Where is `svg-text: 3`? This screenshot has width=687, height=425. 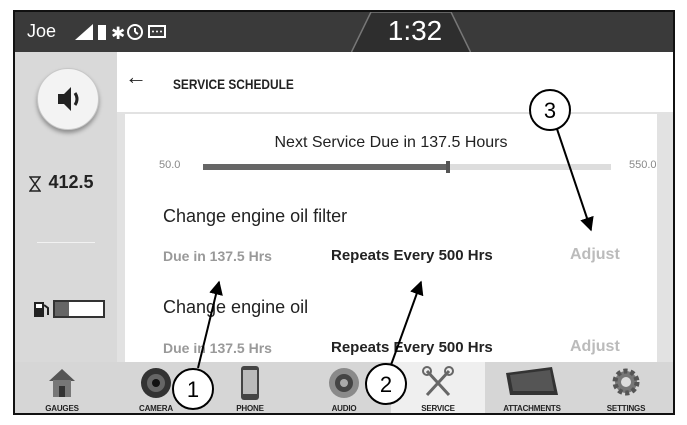
svg-text: 3 is located at coordinates (550, 110).